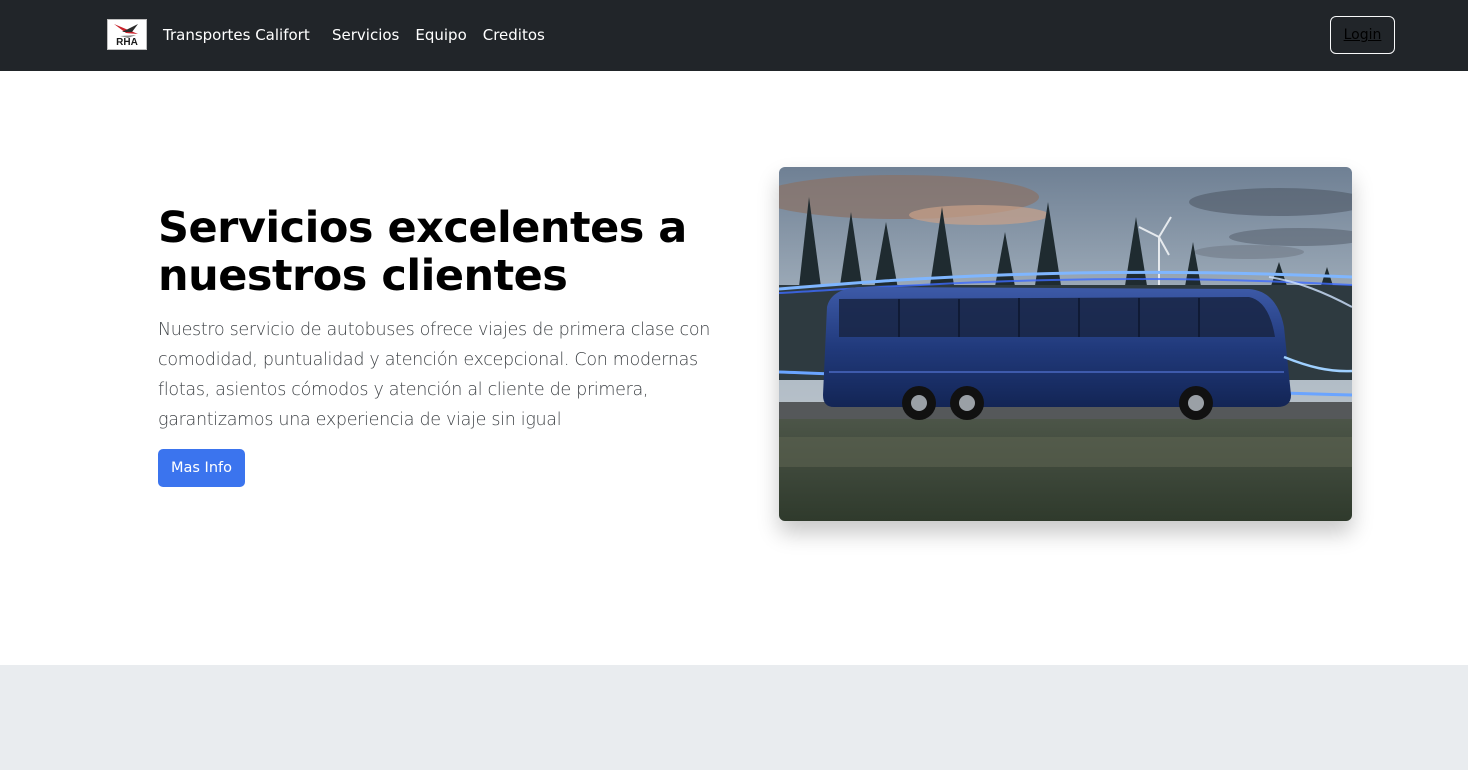 This screenshot has height=770, width=1468. Describe the element at coordinates (734, 717) in the screenshot. I see `lower-section` at that location.